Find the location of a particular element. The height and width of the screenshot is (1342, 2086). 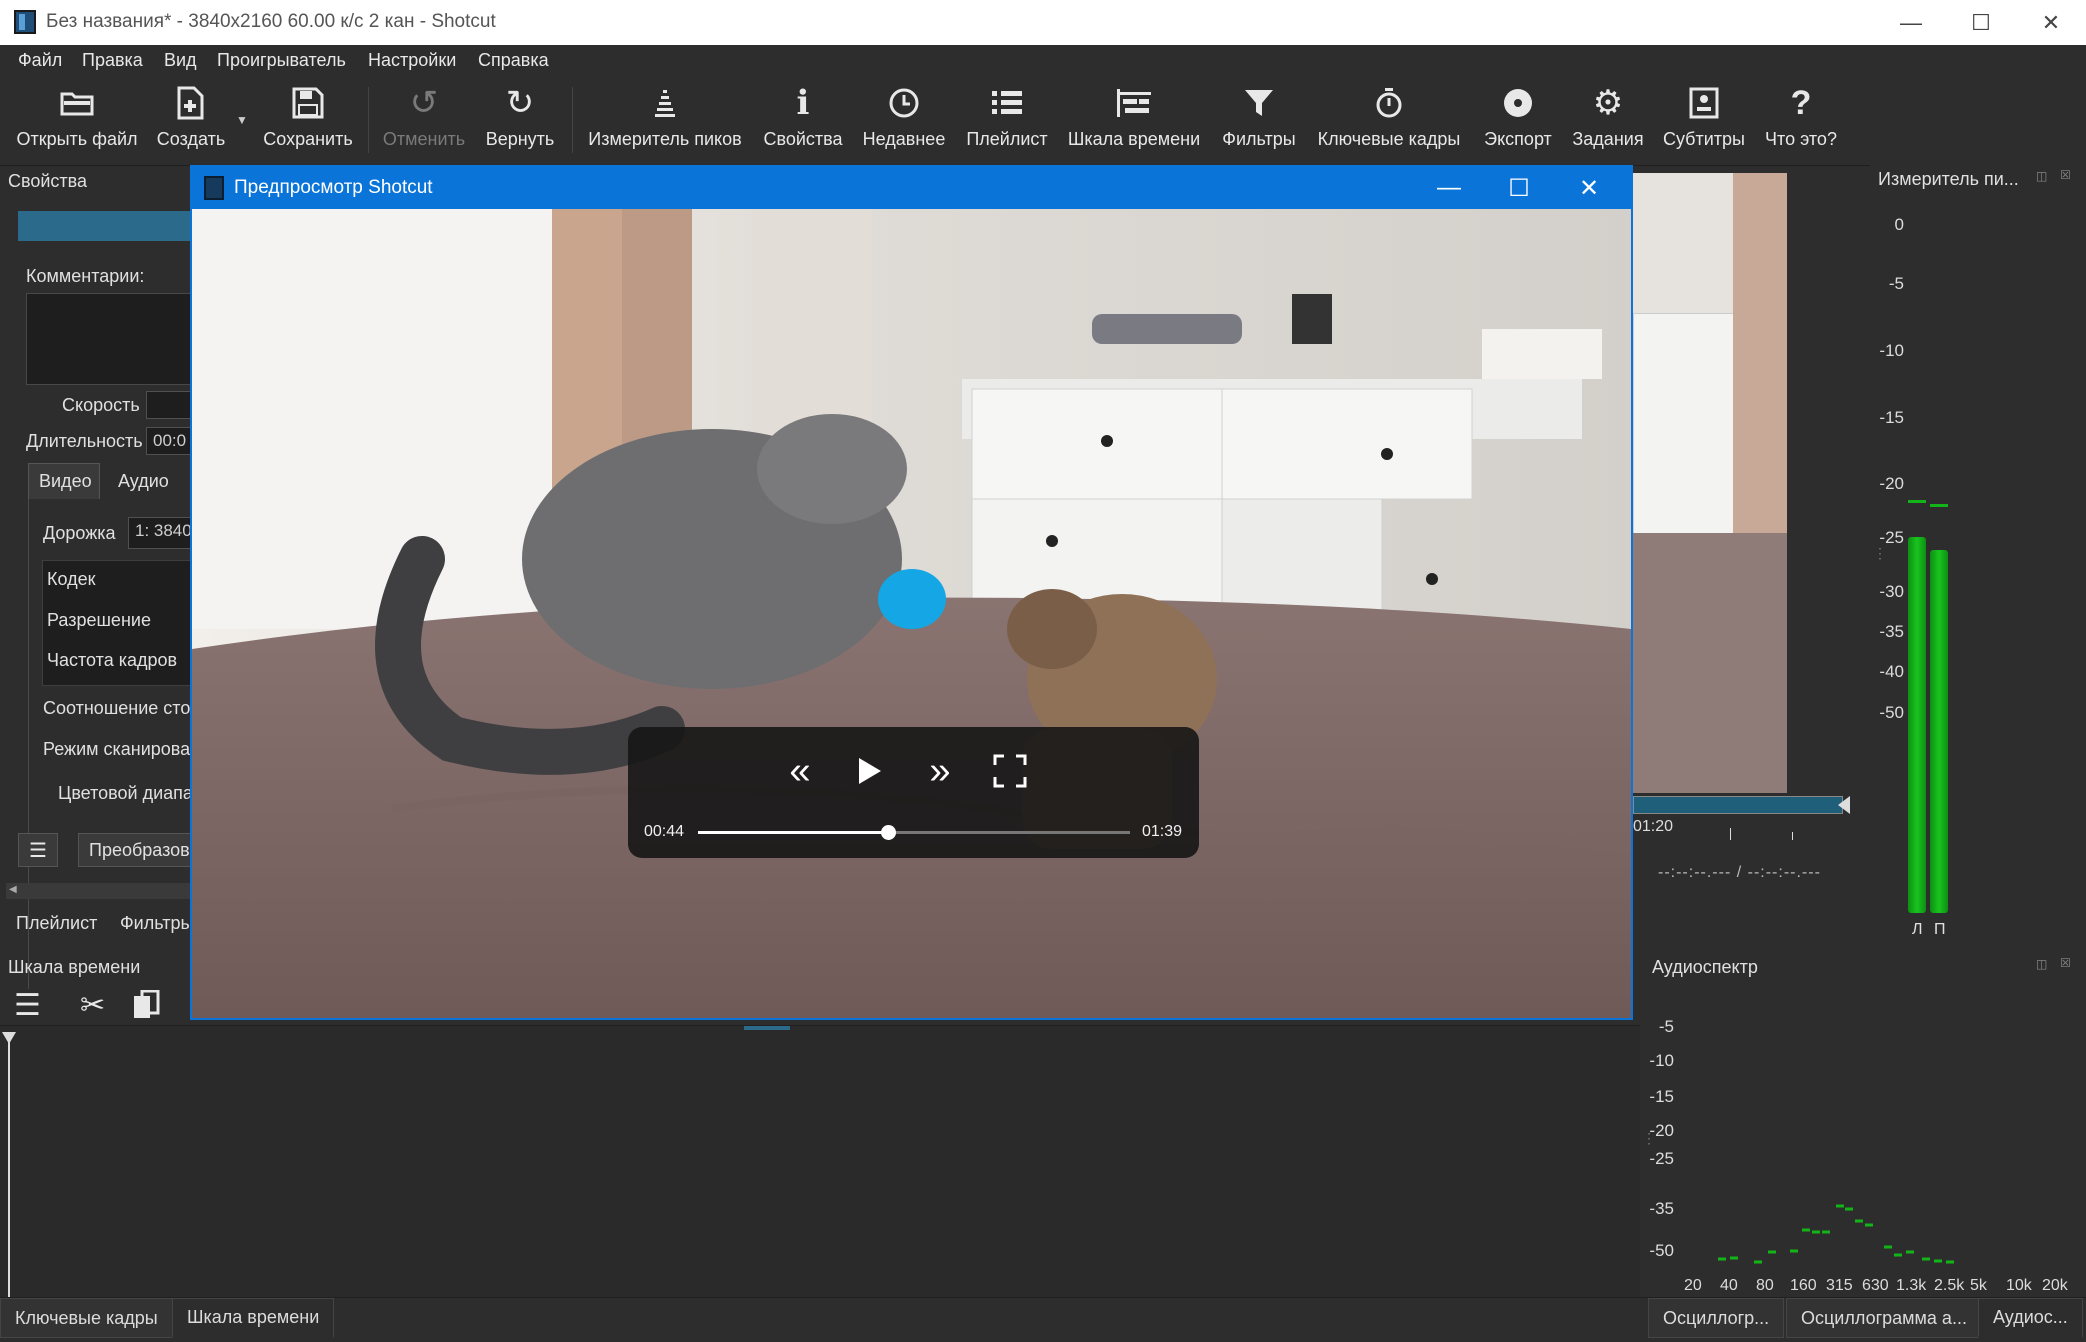

meter-scale-label: -40 is located at coordinates (1891, 671).